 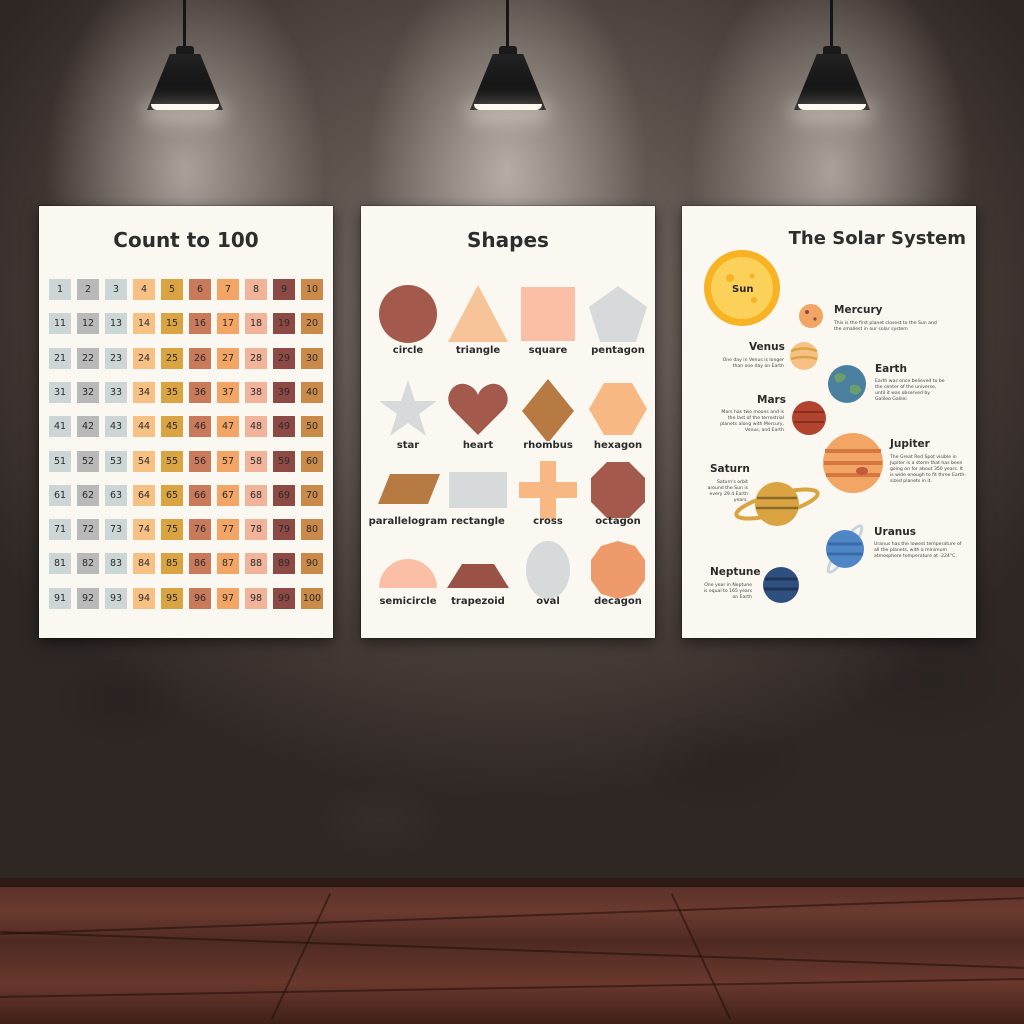 What do you see at coordinates (811, 316) in the screenshot?
I see `mercury-icon` at bounding box center [811, 316].